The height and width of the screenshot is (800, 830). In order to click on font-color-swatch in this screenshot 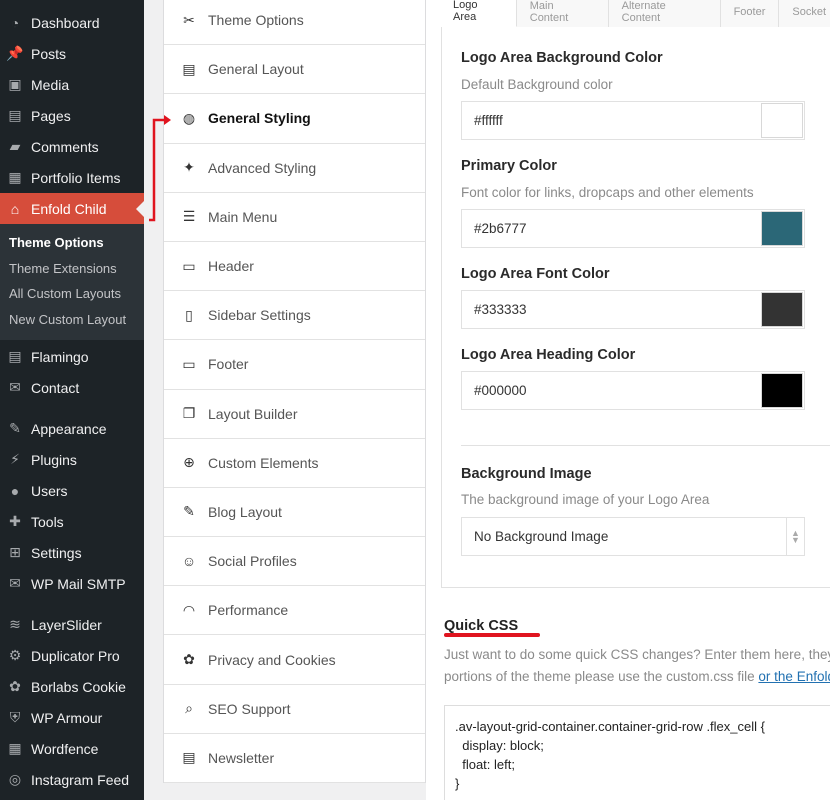, I will do `click(782, 309)`.